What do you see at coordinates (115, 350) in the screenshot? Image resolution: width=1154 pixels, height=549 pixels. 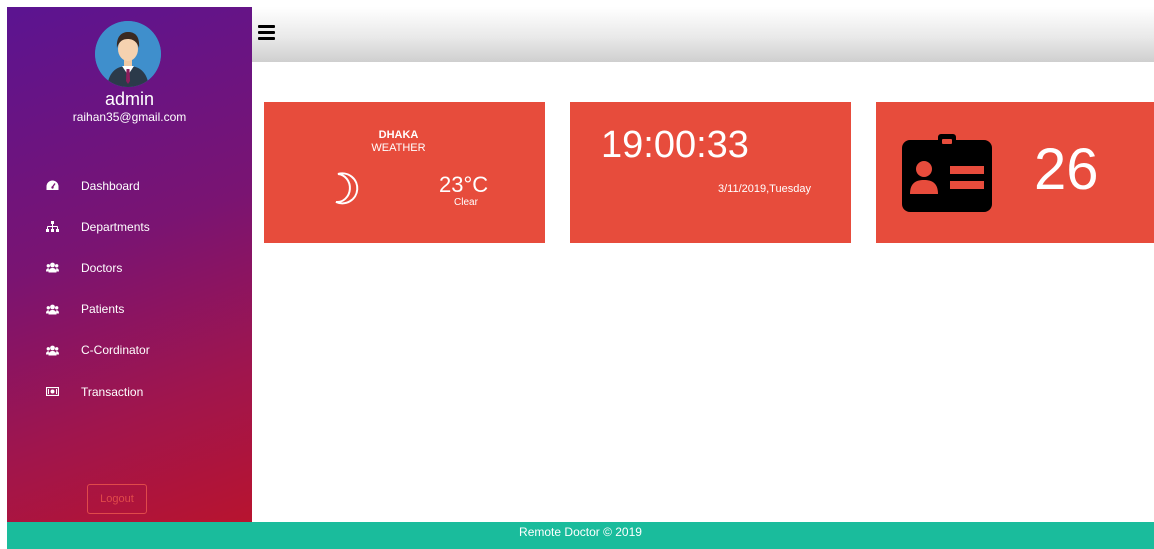 I see `sidebar-item-label: C-Cordinator` at bounding box center [115, 350].